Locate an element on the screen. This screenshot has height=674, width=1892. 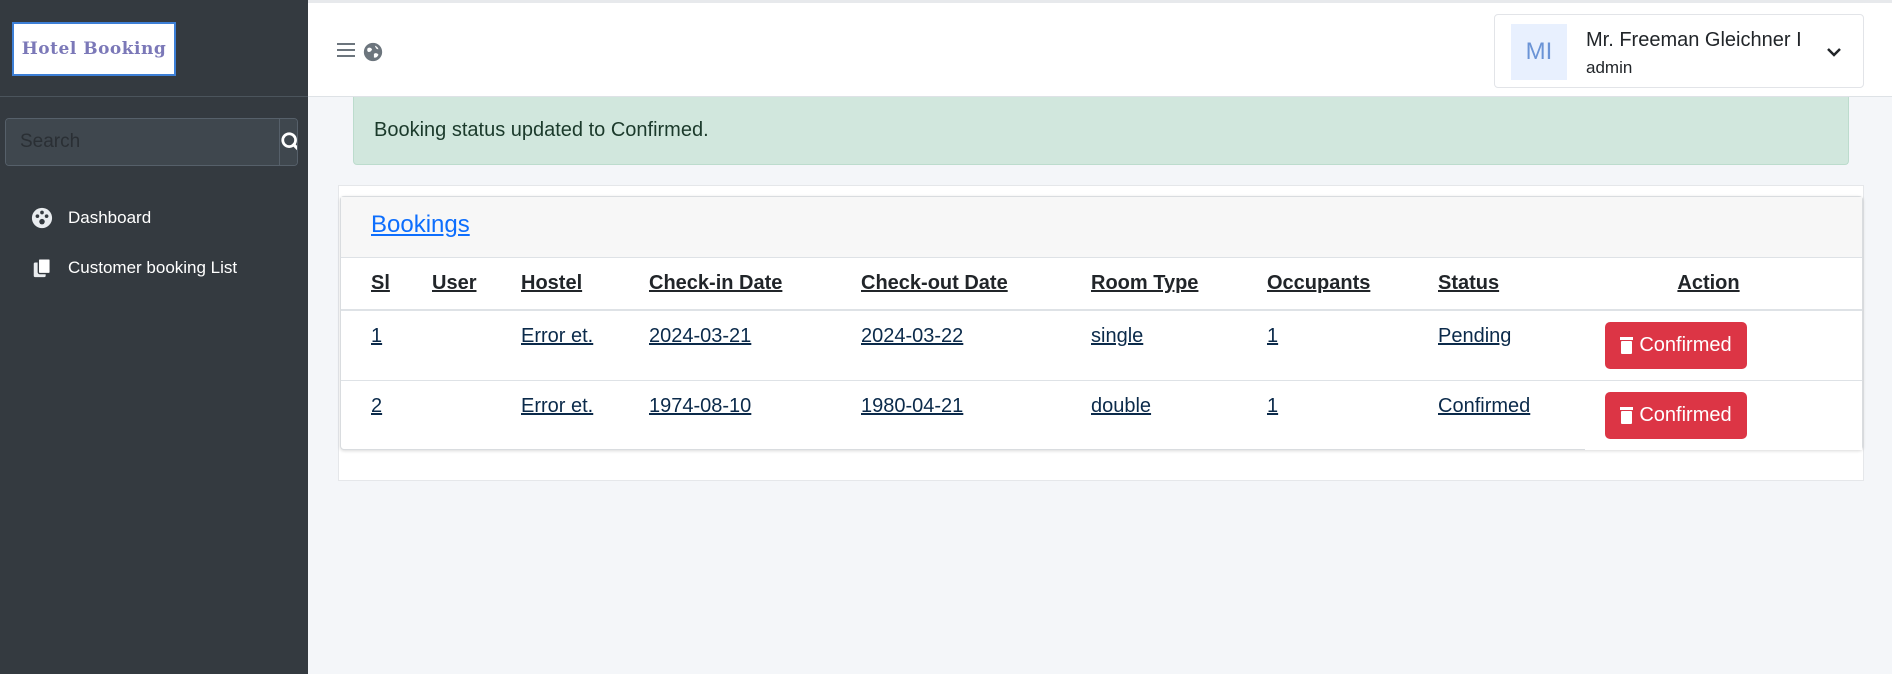
alert-message: Booking status updated to Confirmed. is located at coordinates (541, 130).